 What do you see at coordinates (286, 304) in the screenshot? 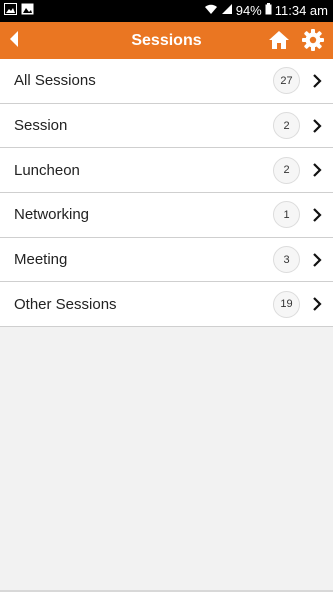
I see `count-badge: 19` at bounding box center [286, 304].